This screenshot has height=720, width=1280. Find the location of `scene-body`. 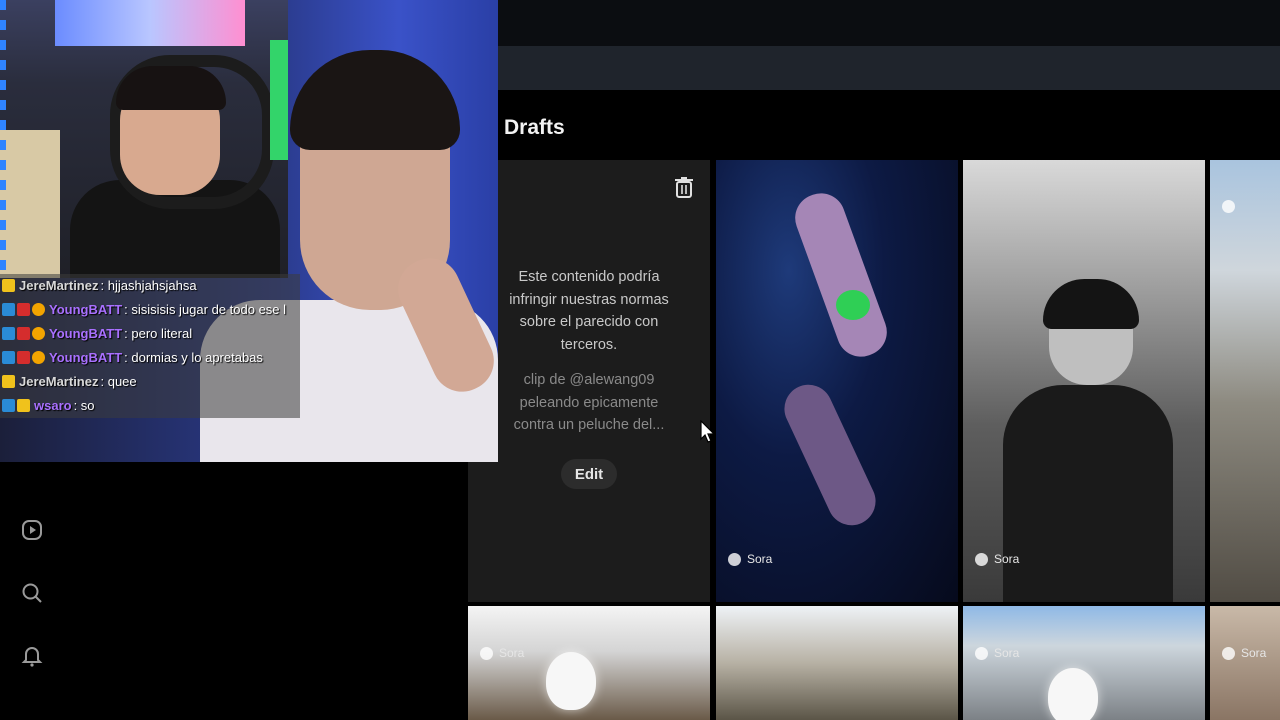

scene-body is located at coordinates (1088, 493).